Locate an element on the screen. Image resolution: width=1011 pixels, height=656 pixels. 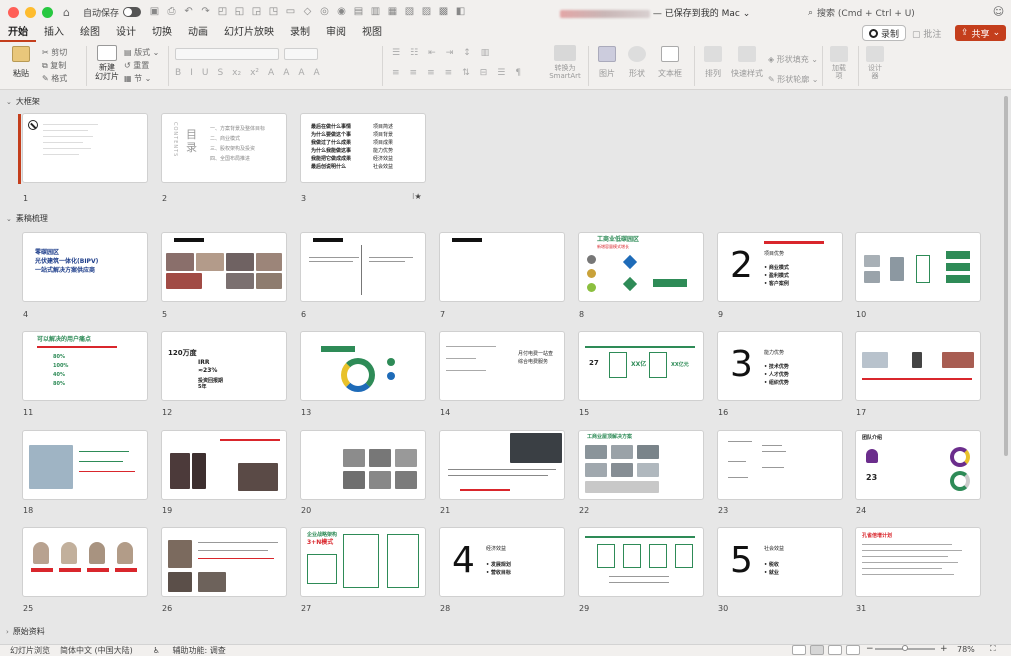
highlight-icon: A is located at coordinates (286, 73).